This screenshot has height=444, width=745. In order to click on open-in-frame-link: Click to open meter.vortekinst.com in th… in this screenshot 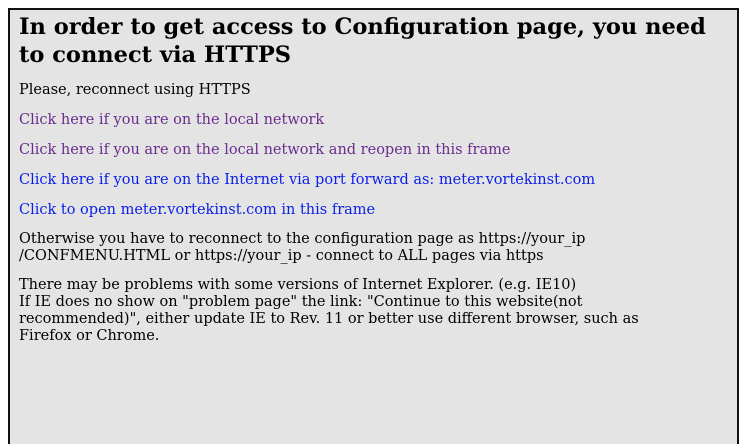, I will do `click(197, 210)`.